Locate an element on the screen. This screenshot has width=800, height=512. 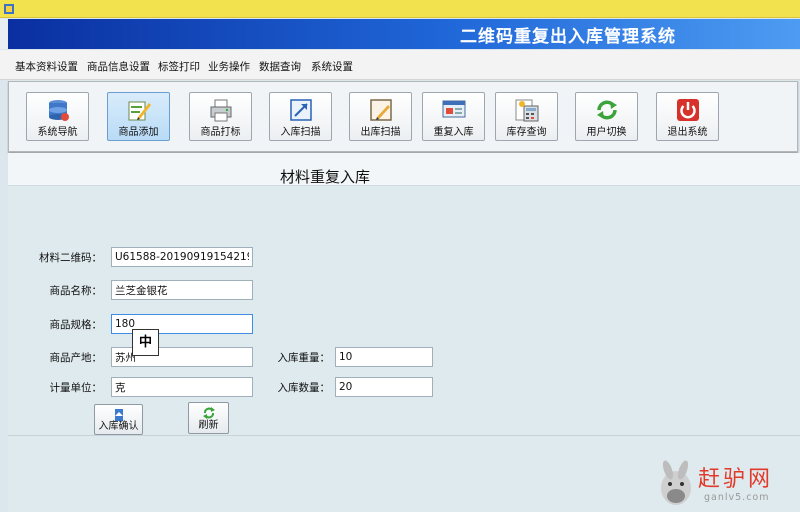
edit-pencil-icon is located at coordinates (139, 111).